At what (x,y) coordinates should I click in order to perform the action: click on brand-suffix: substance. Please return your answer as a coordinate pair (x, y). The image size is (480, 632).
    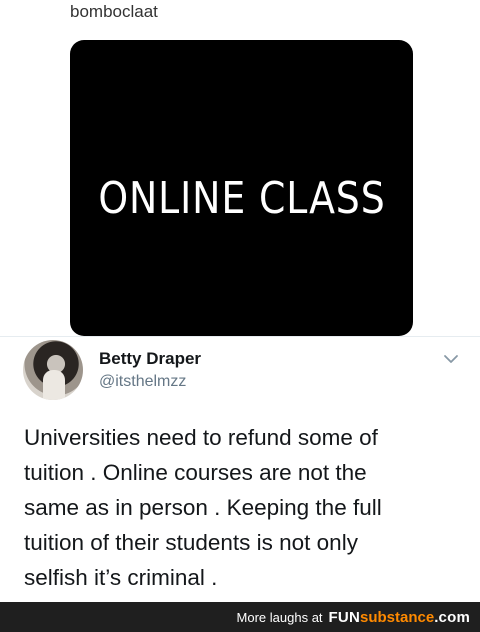
    Looking at the image, I should click on (397, 617).